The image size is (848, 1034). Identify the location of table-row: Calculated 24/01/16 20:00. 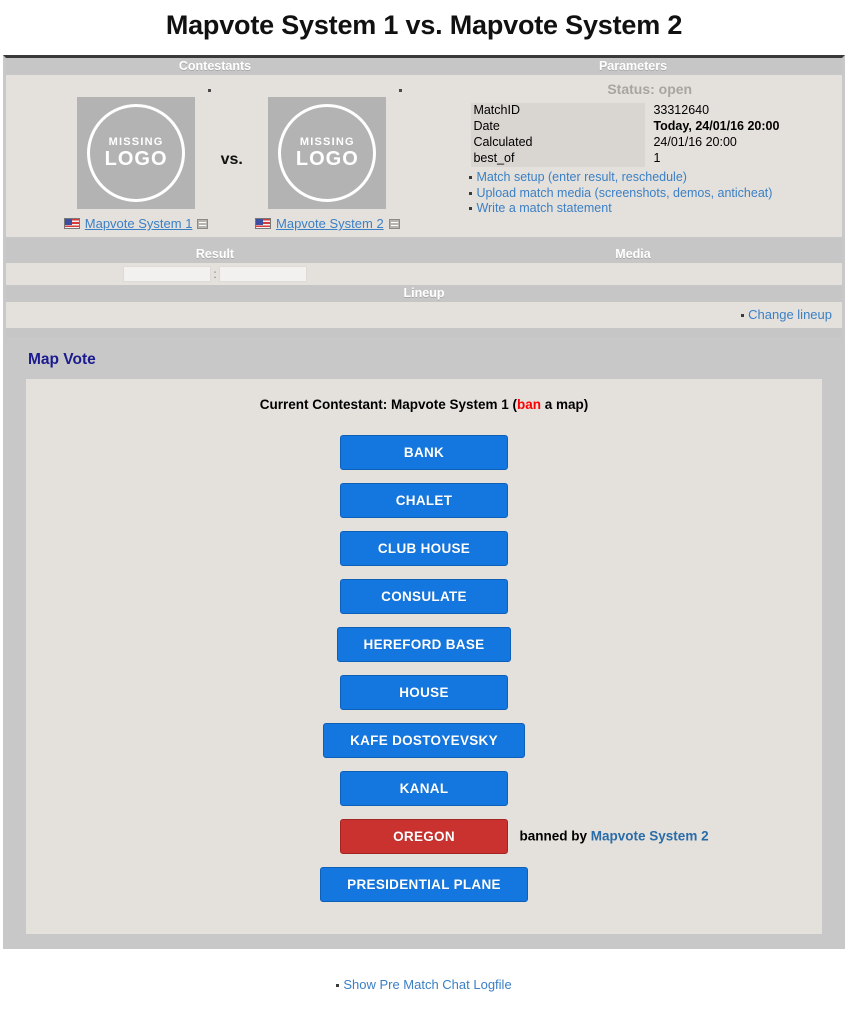
(625, 143).